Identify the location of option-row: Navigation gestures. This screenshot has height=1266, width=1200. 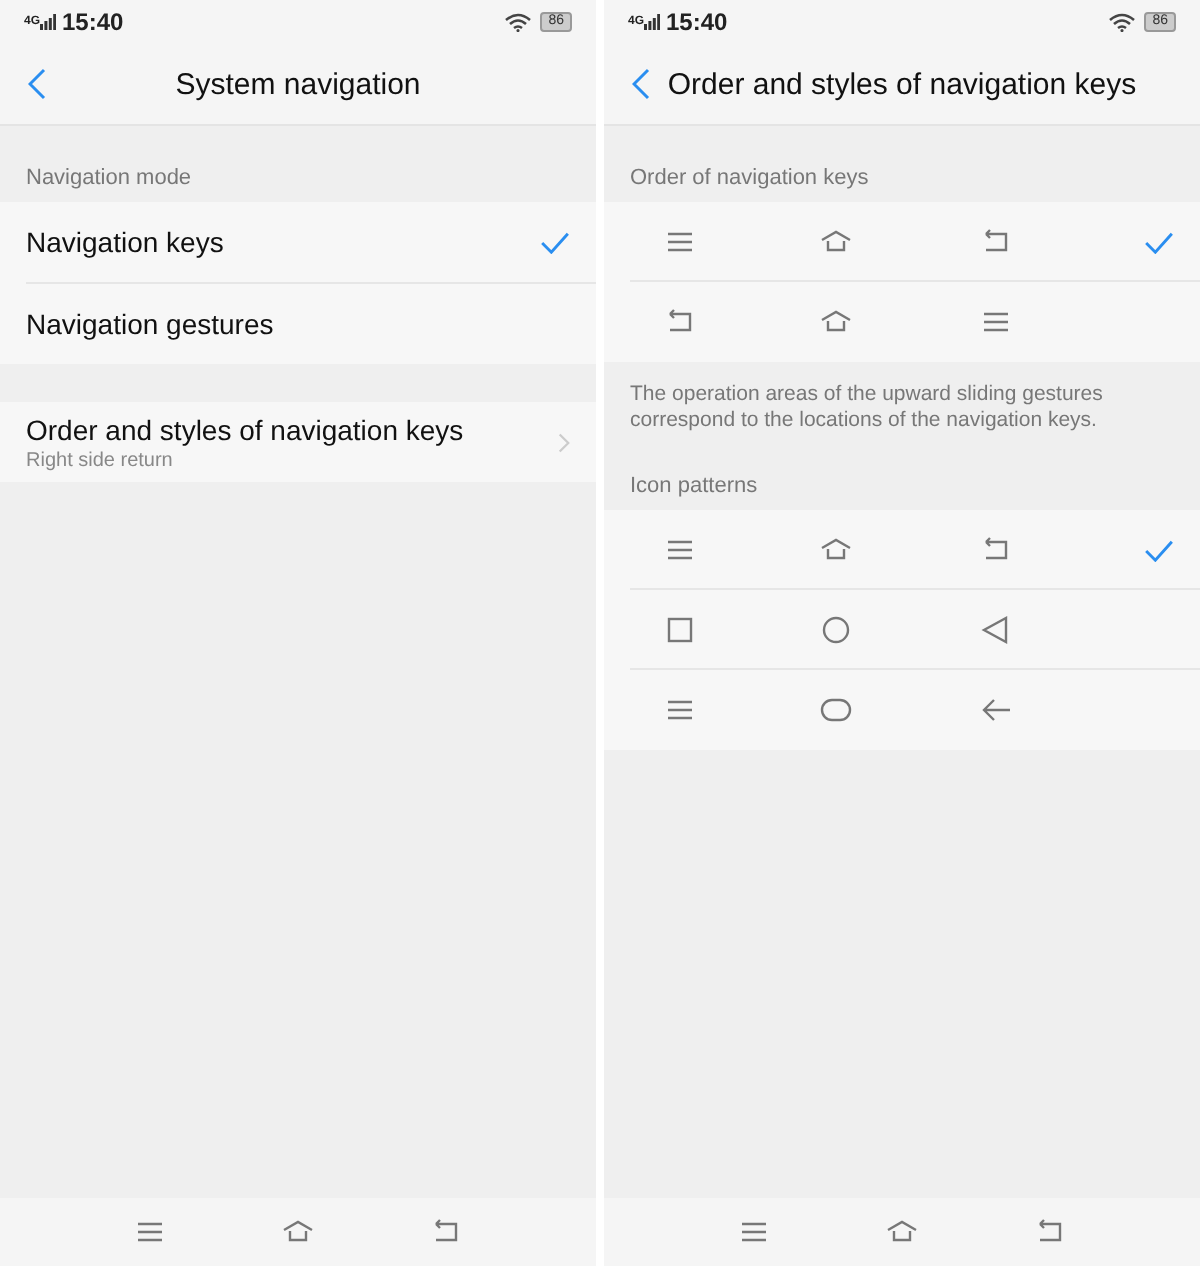
(311, 324).